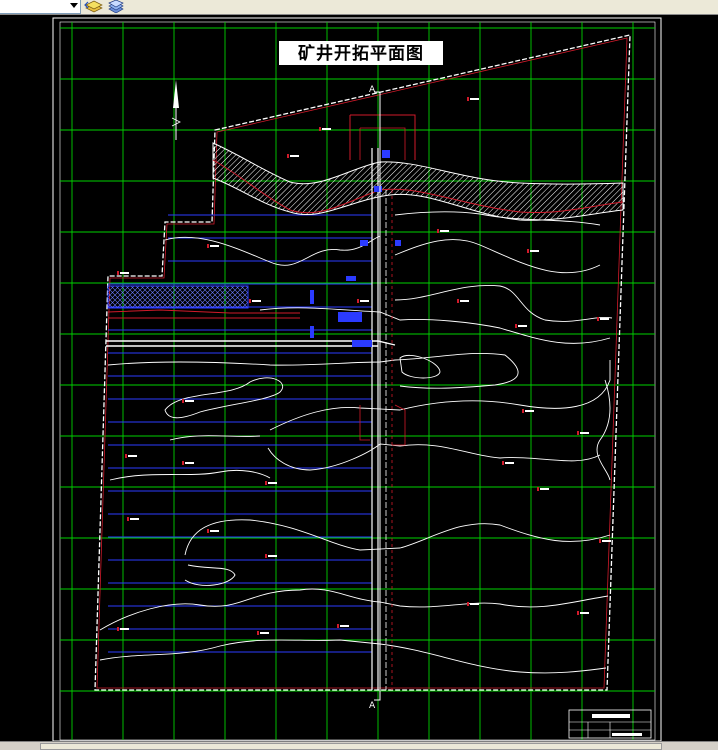 The width and height of the screenshot is (718, 750). Describe the element at coordinates (203, 314) in the screenshot. I see `roadway-red` at that location.